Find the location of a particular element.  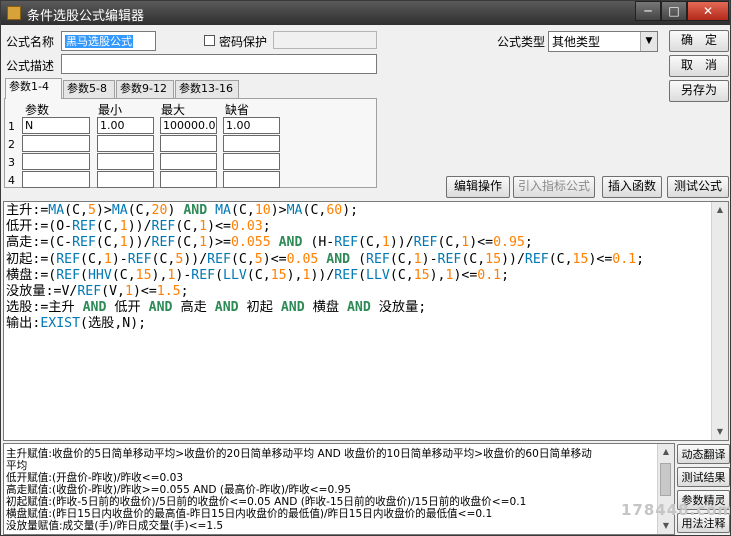

param-header-default: 缺省 is located at coordinates (237, 110).